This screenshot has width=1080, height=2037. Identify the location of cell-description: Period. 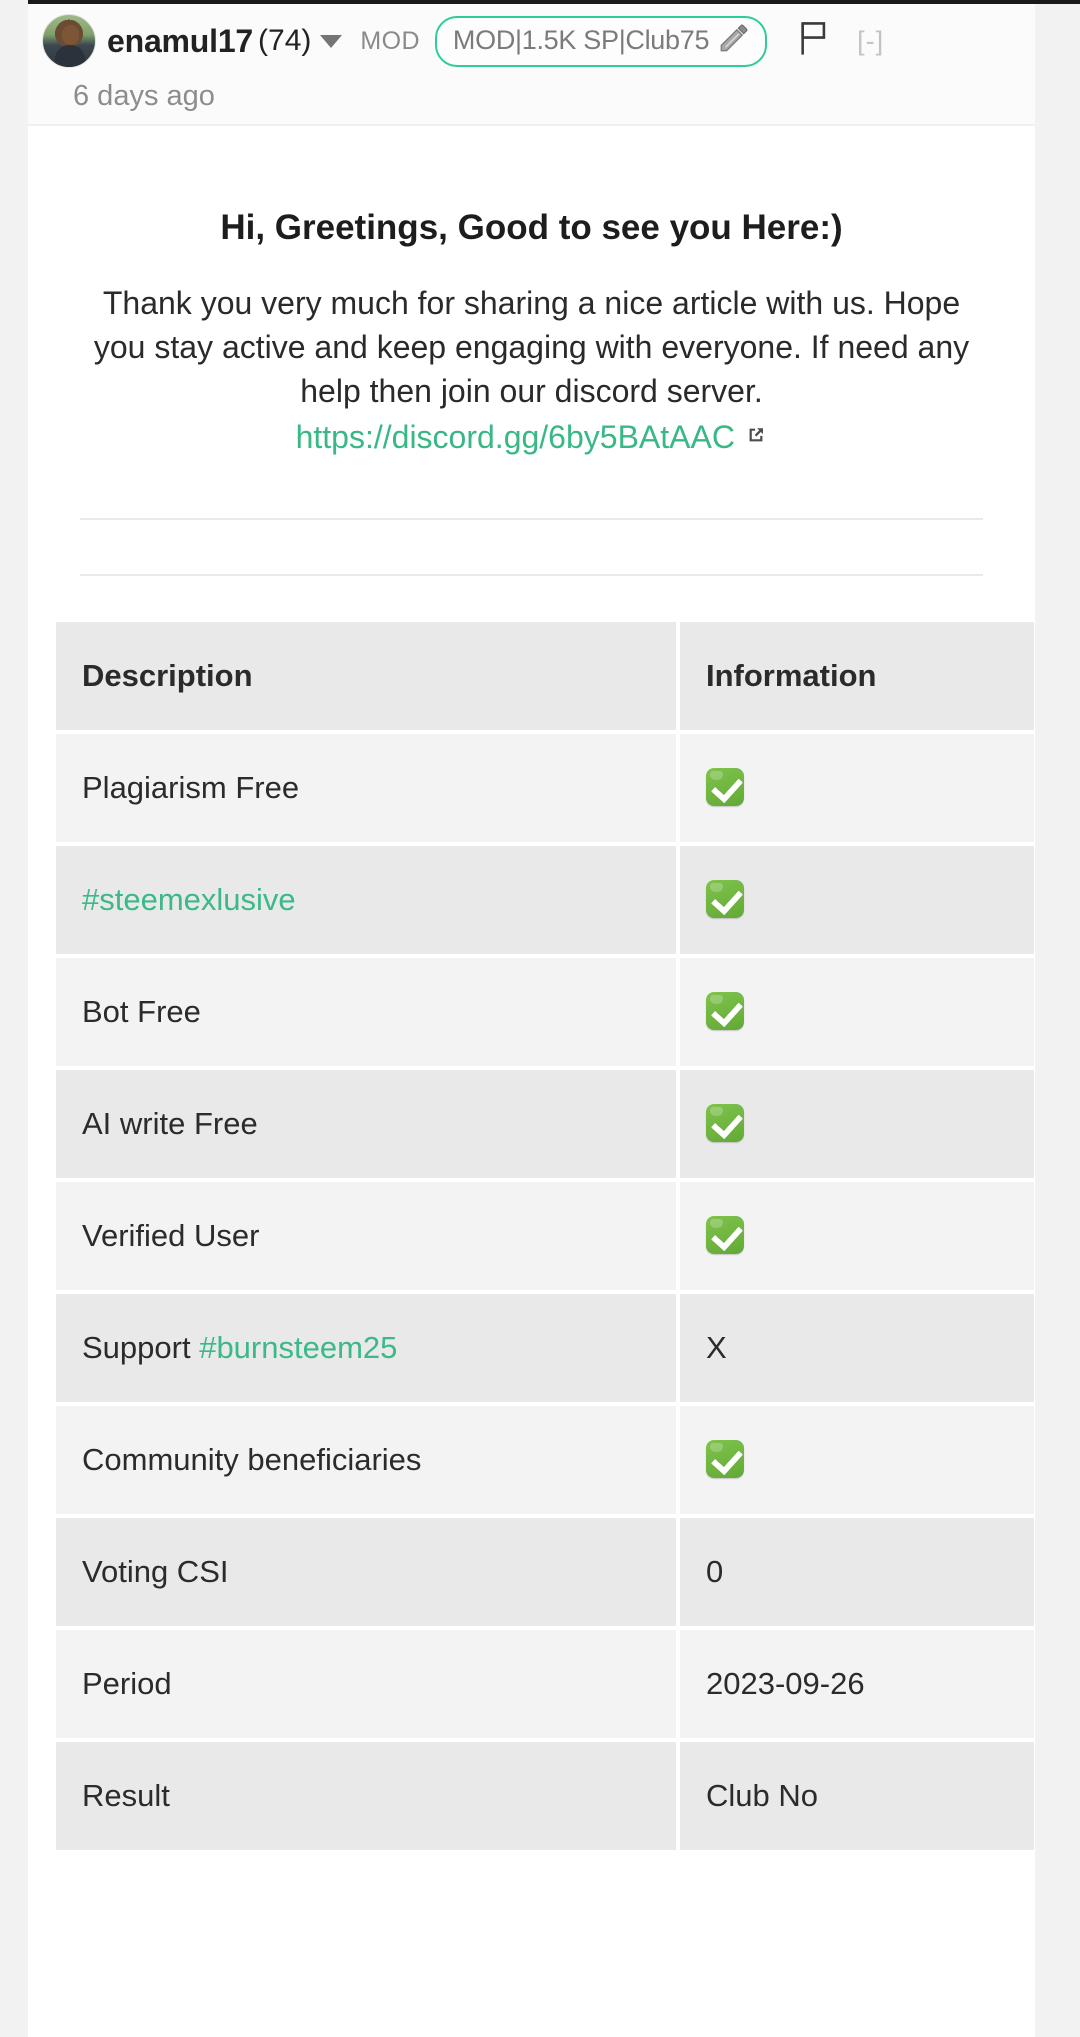
(366, 1684).